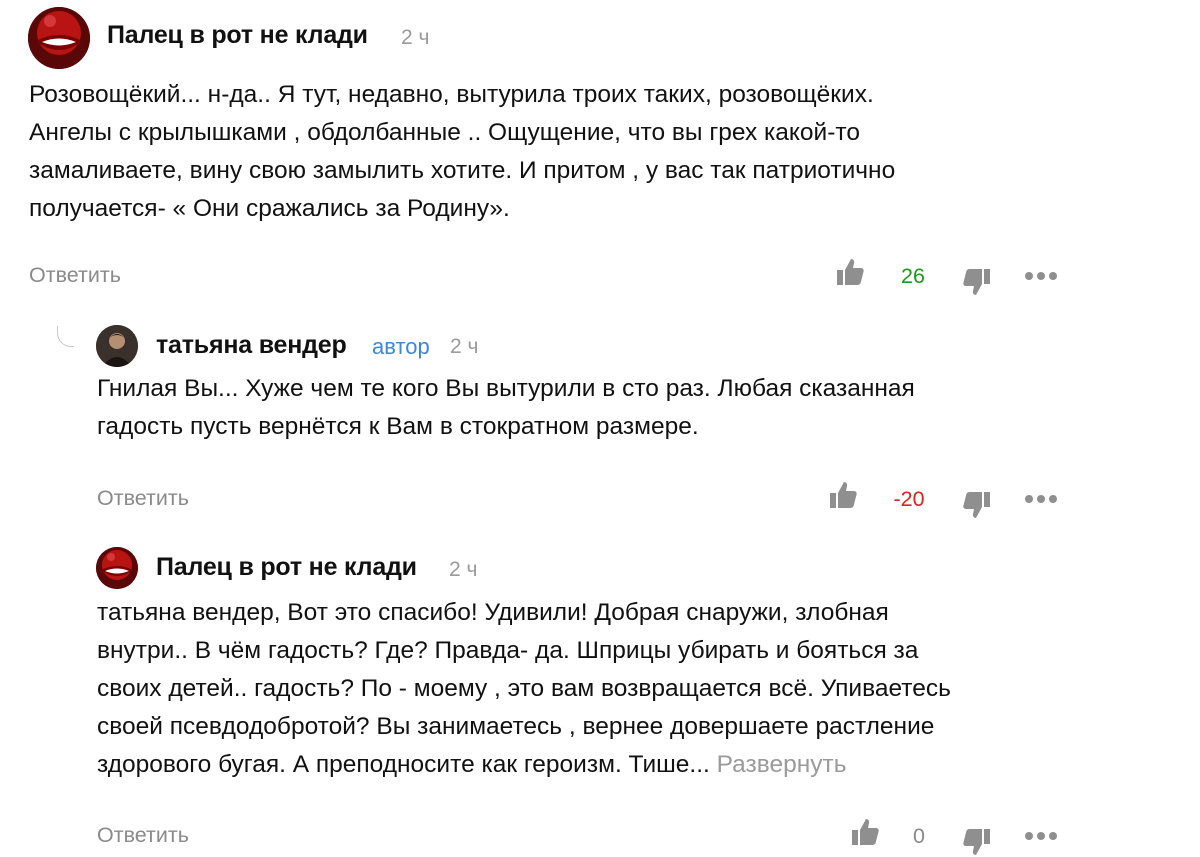 The width and height of the screenshot is (1200, 857). I want to click on vote-score: 0, so click(919, 836).